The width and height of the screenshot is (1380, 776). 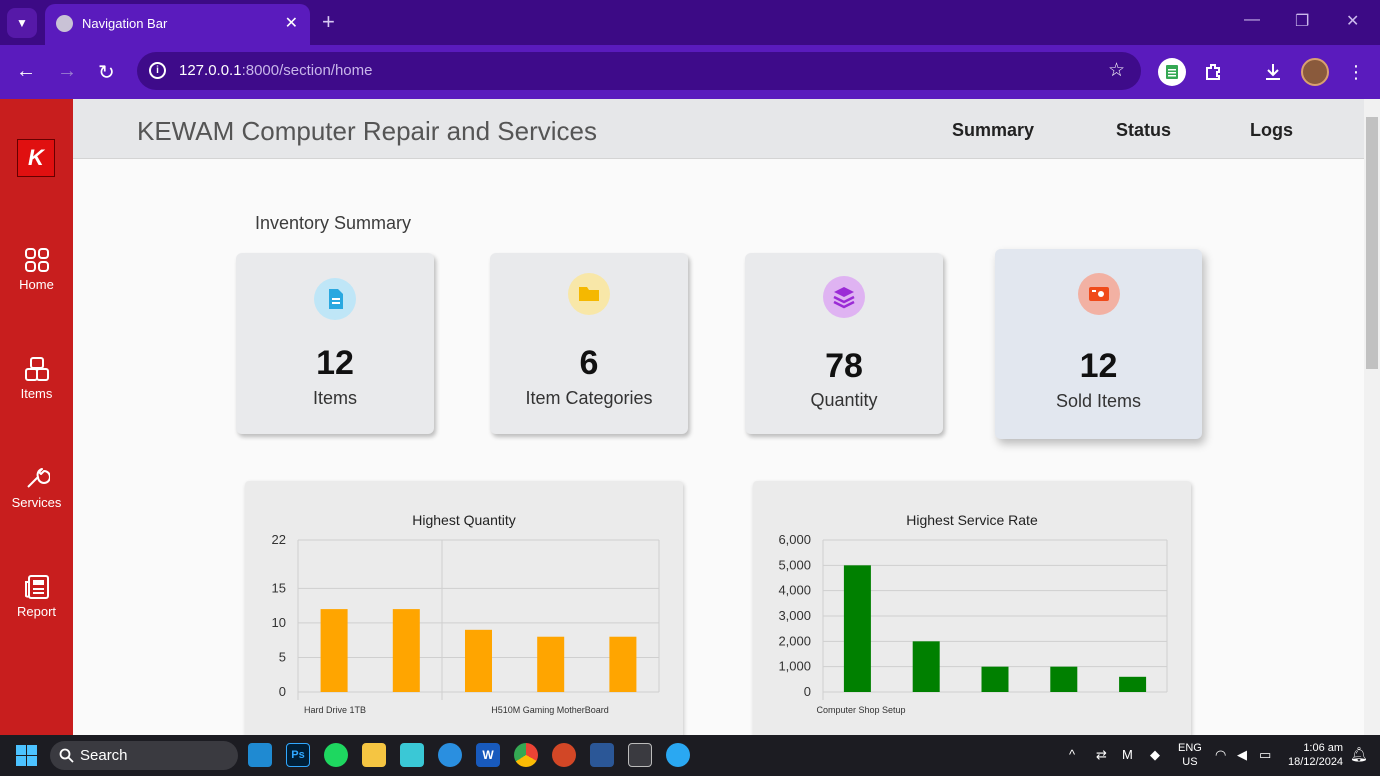 What do you see at coordinates (450, 755) in the screenshot?
I see `edge-browser-icon` at bounding box center [450, 755].